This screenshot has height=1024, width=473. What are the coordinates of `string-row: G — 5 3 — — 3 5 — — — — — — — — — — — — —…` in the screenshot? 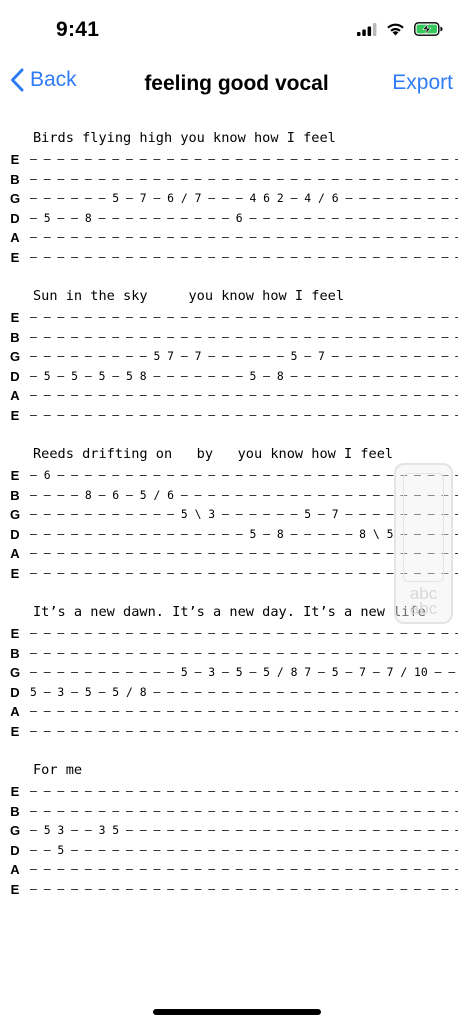 It's located at (236, 831).